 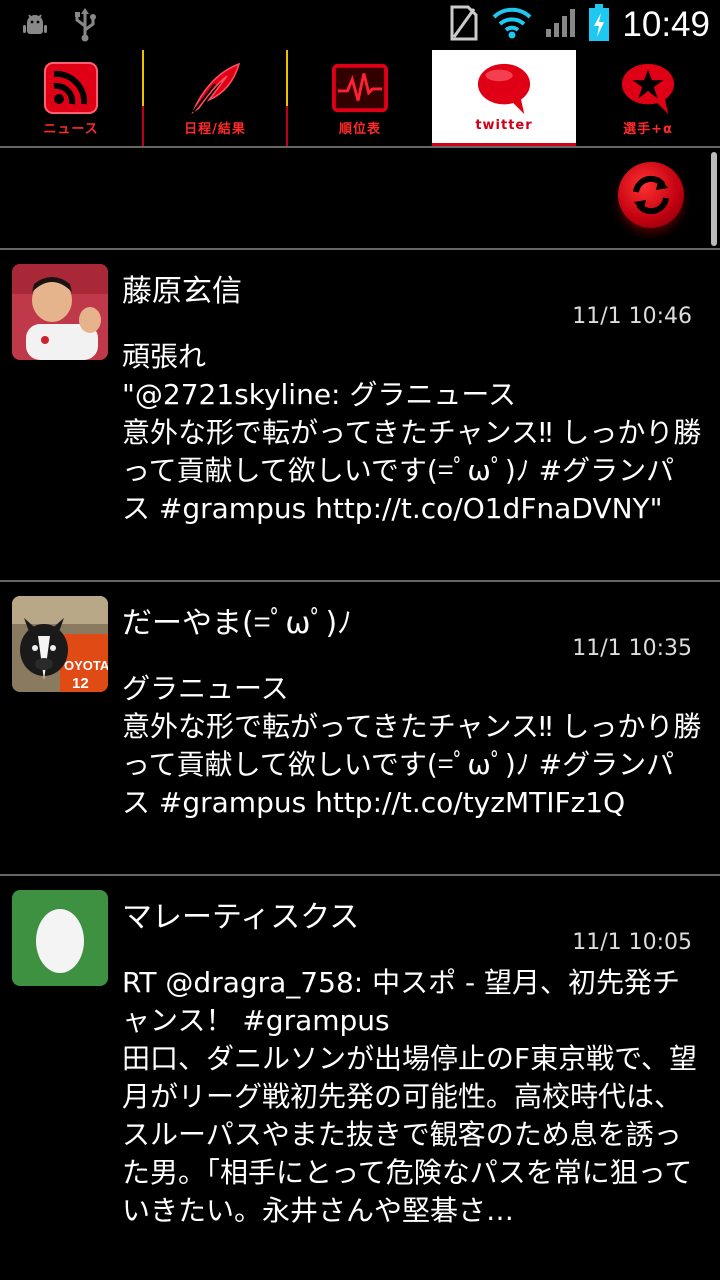 I want to click on chart-icon, so click(x=360, y=88).